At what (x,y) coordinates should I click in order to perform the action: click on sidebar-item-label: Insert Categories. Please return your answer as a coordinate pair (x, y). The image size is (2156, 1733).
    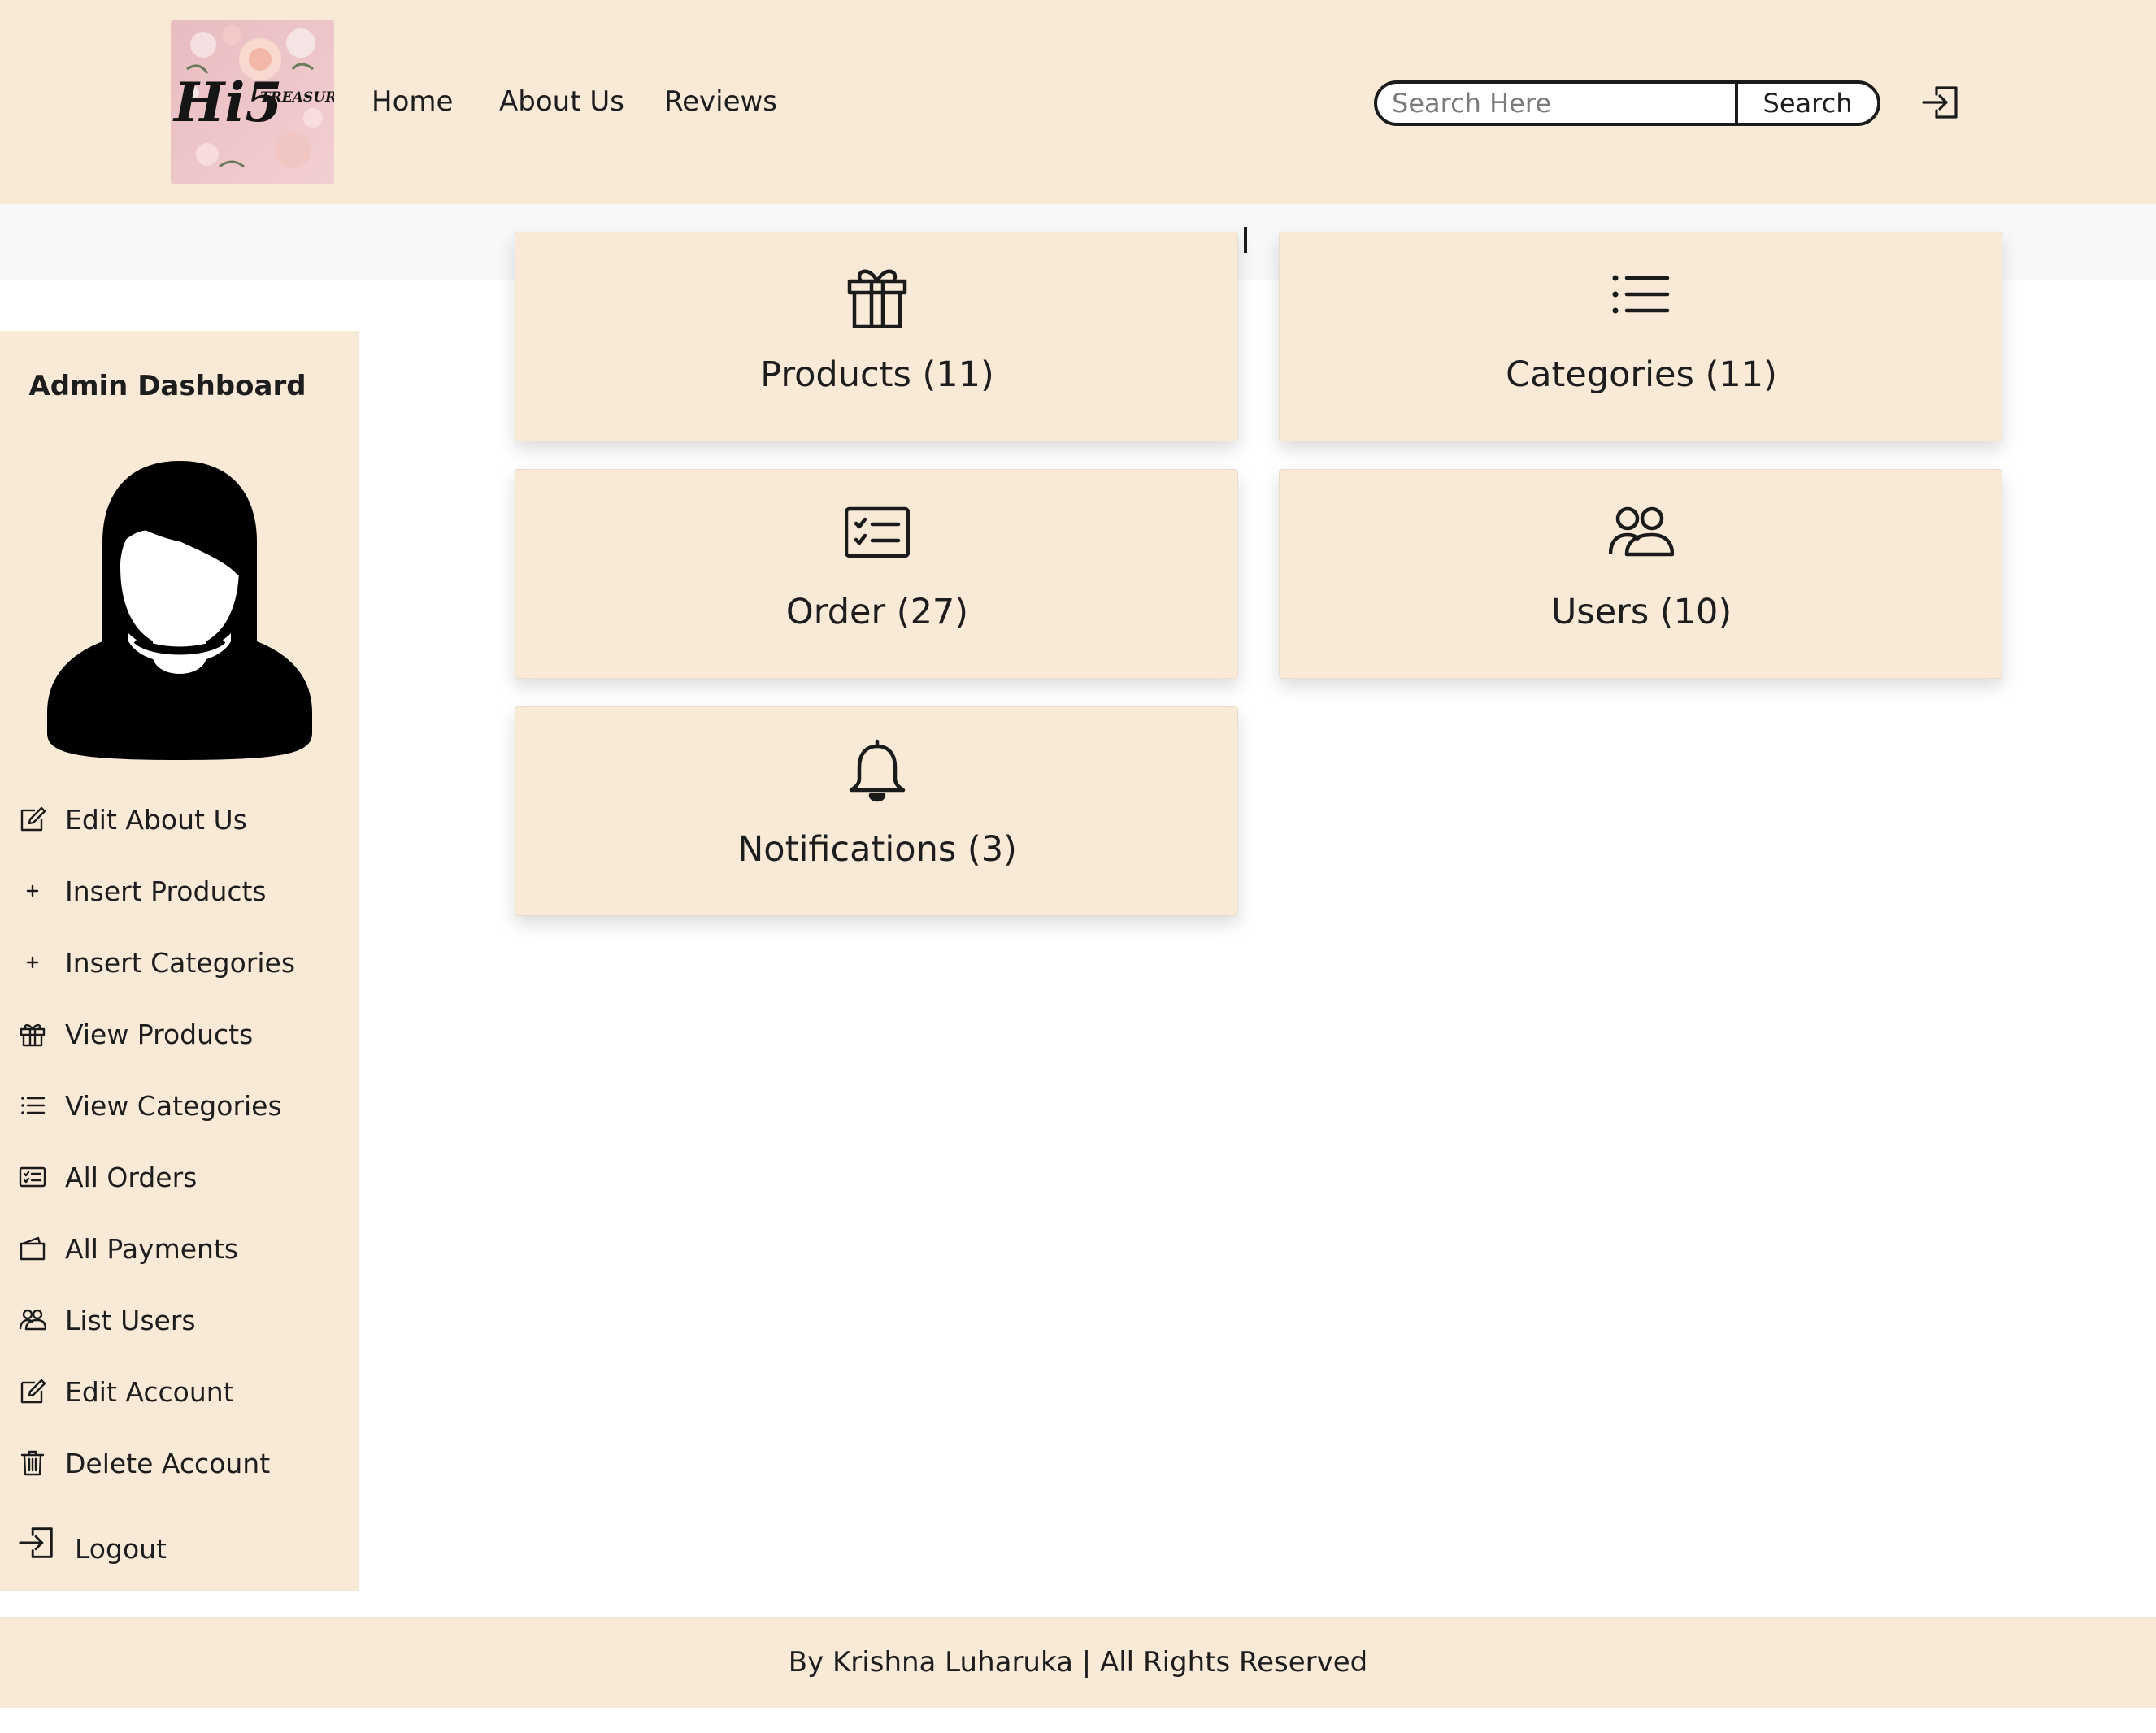
    Looking at the image, I should click on (180, 962).